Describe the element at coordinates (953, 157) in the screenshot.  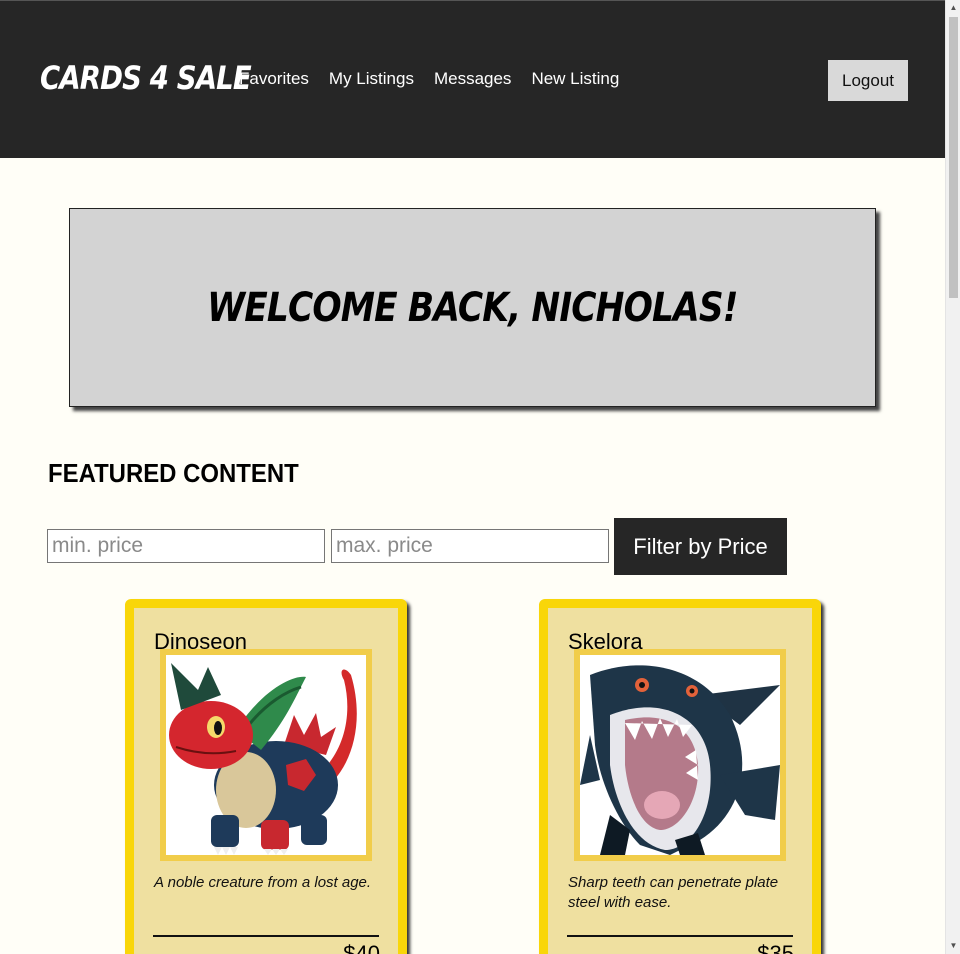
I see `scrollbar-thumb` at that location.